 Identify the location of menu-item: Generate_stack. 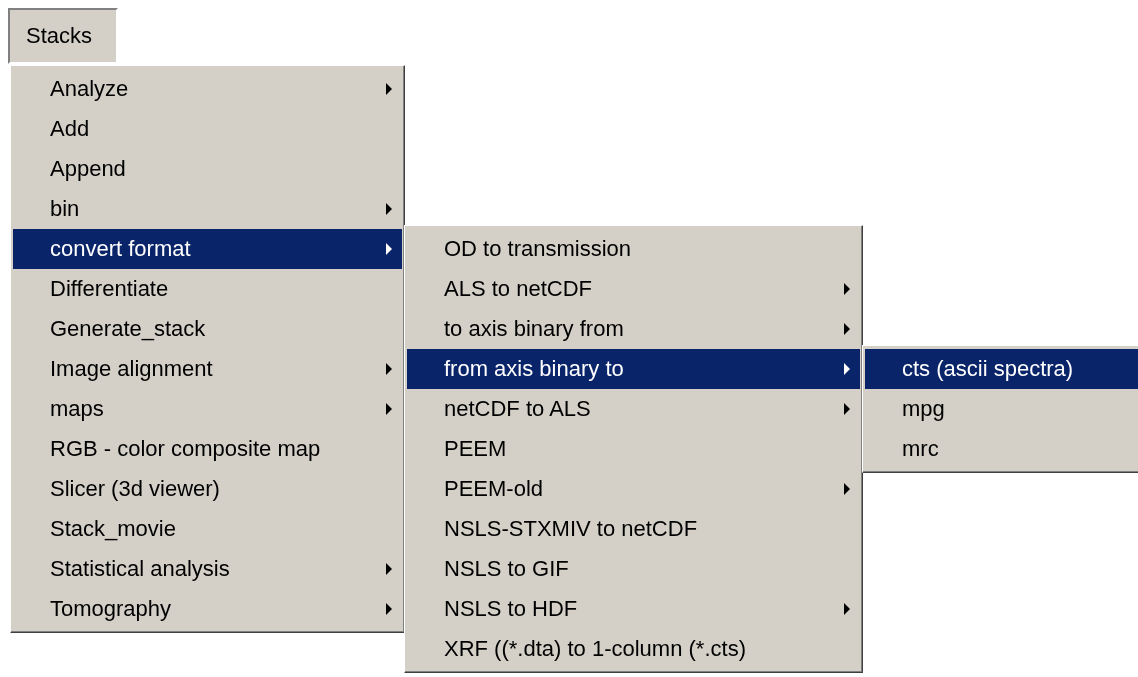
(207, 329).